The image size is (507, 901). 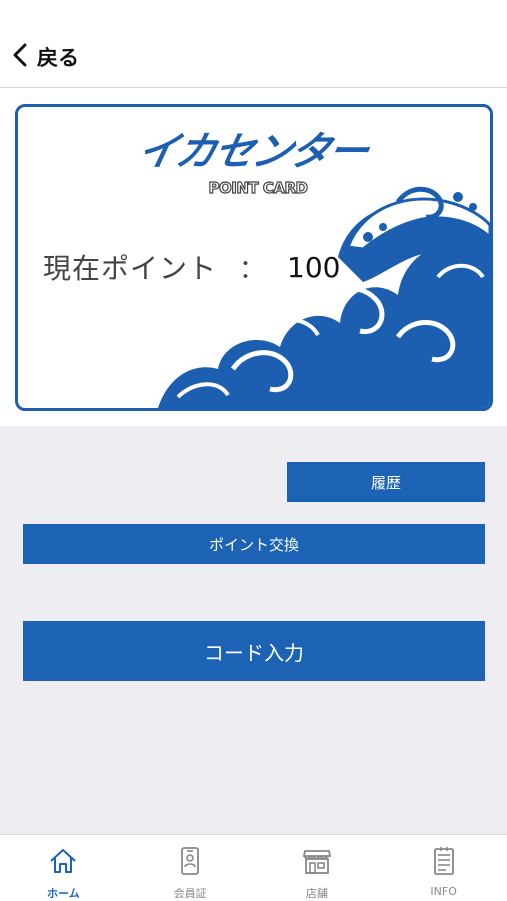 What do you see at coordinates (190, 893) in the screenshot?
I see `tab-label: 会員証` at bounding box center [190, 893].